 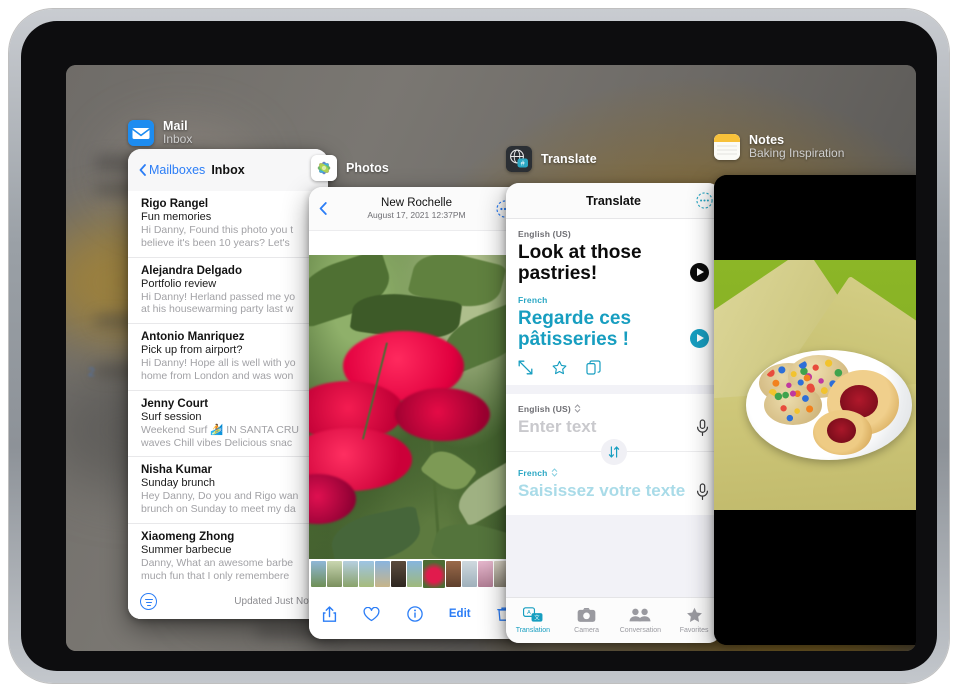 I want to click on app-label-notes: Notes Baking Inspiration, so click(x=779, y=146).